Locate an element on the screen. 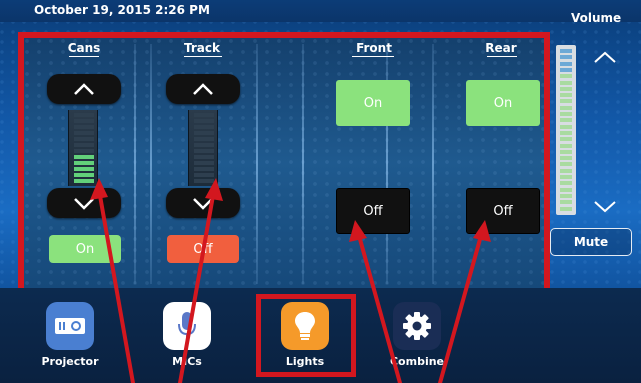 The image size is (641, 383). nav-item-combine: Combine is located at coordinates (417, 339).